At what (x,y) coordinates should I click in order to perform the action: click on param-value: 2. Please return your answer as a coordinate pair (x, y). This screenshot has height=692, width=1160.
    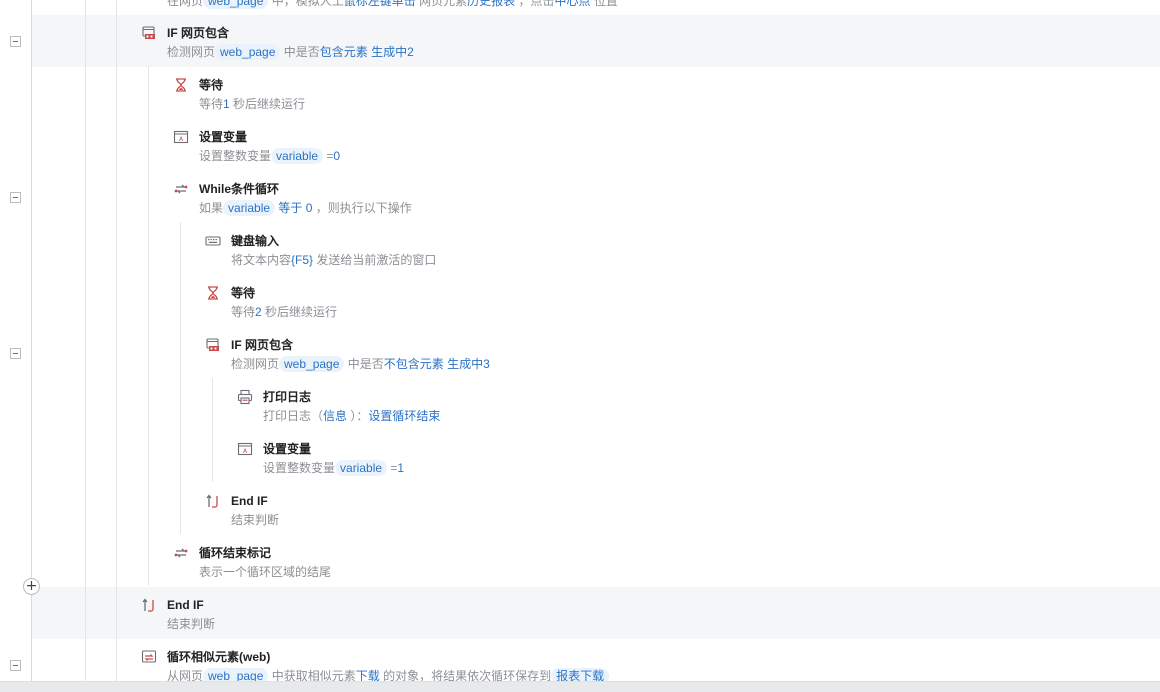
    Looking at the image, I should click on (258, 312).